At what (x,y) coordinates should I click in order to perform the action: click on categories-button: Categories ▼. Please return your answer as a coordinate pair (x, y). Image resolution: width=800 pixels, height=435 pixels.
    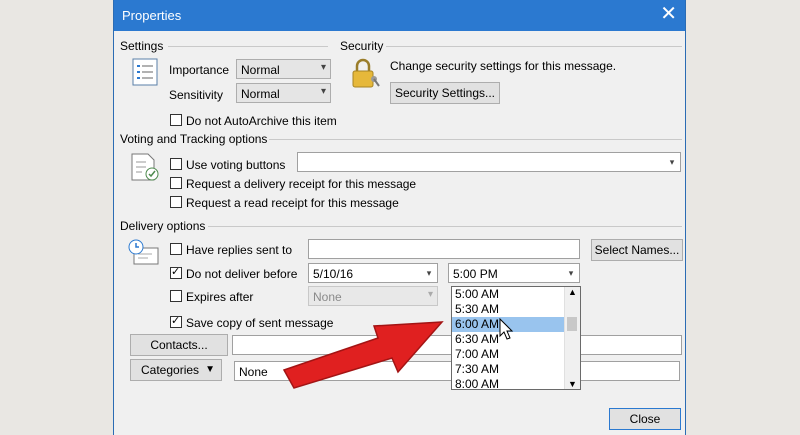
    Looking at the image, I should click on (176, 370).